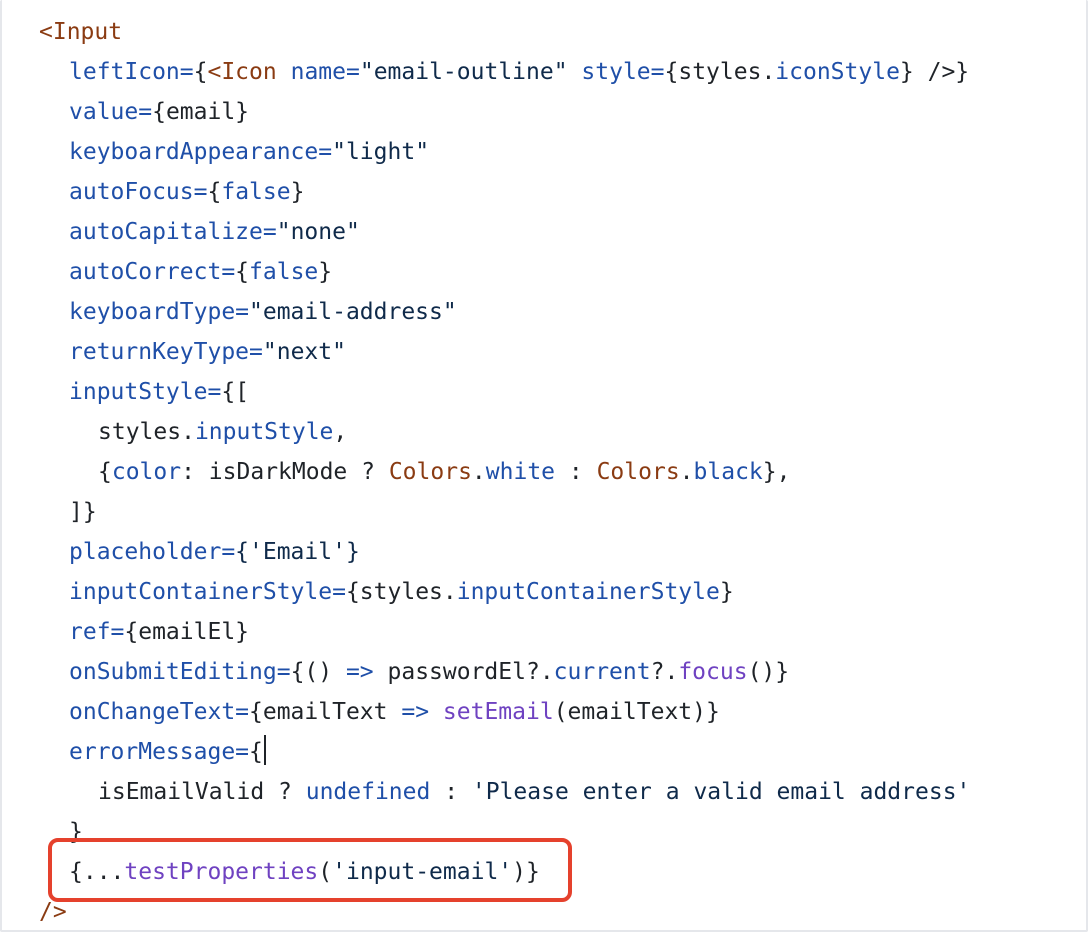  What do you see at coordinates (486, 512) in the screenshot?
I see `code-line: ]}` at bounding box center [486, 512].